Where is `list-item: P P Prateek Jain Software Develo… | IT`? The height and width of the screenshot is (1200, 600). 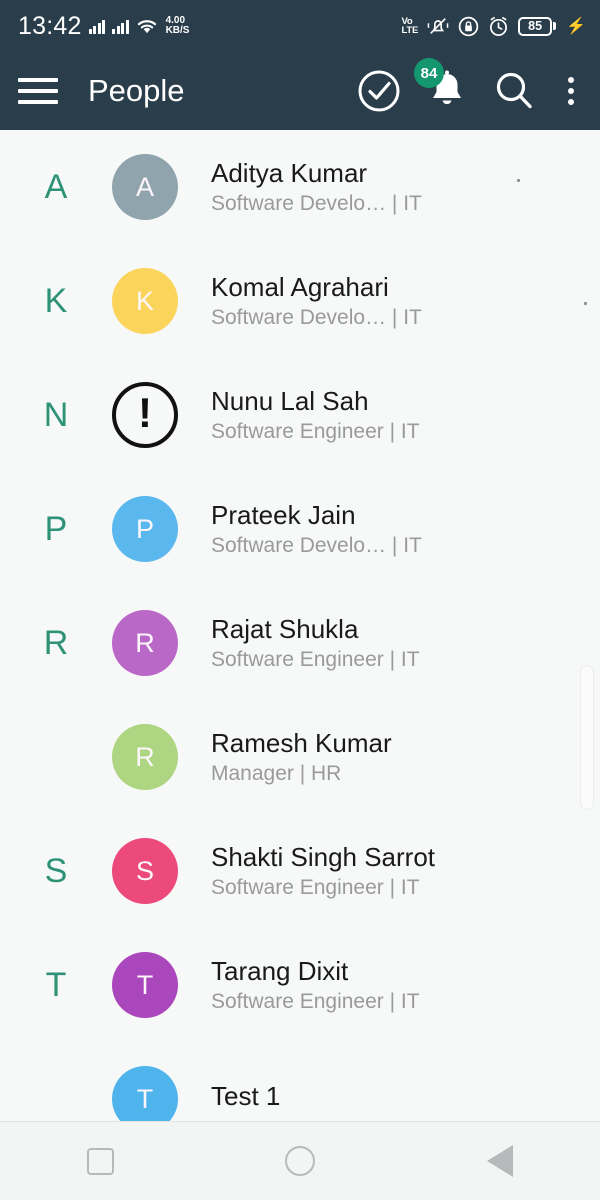 list-item: P P Prateek Jain Software Develo… | IT is located at coordinates (300, 529).